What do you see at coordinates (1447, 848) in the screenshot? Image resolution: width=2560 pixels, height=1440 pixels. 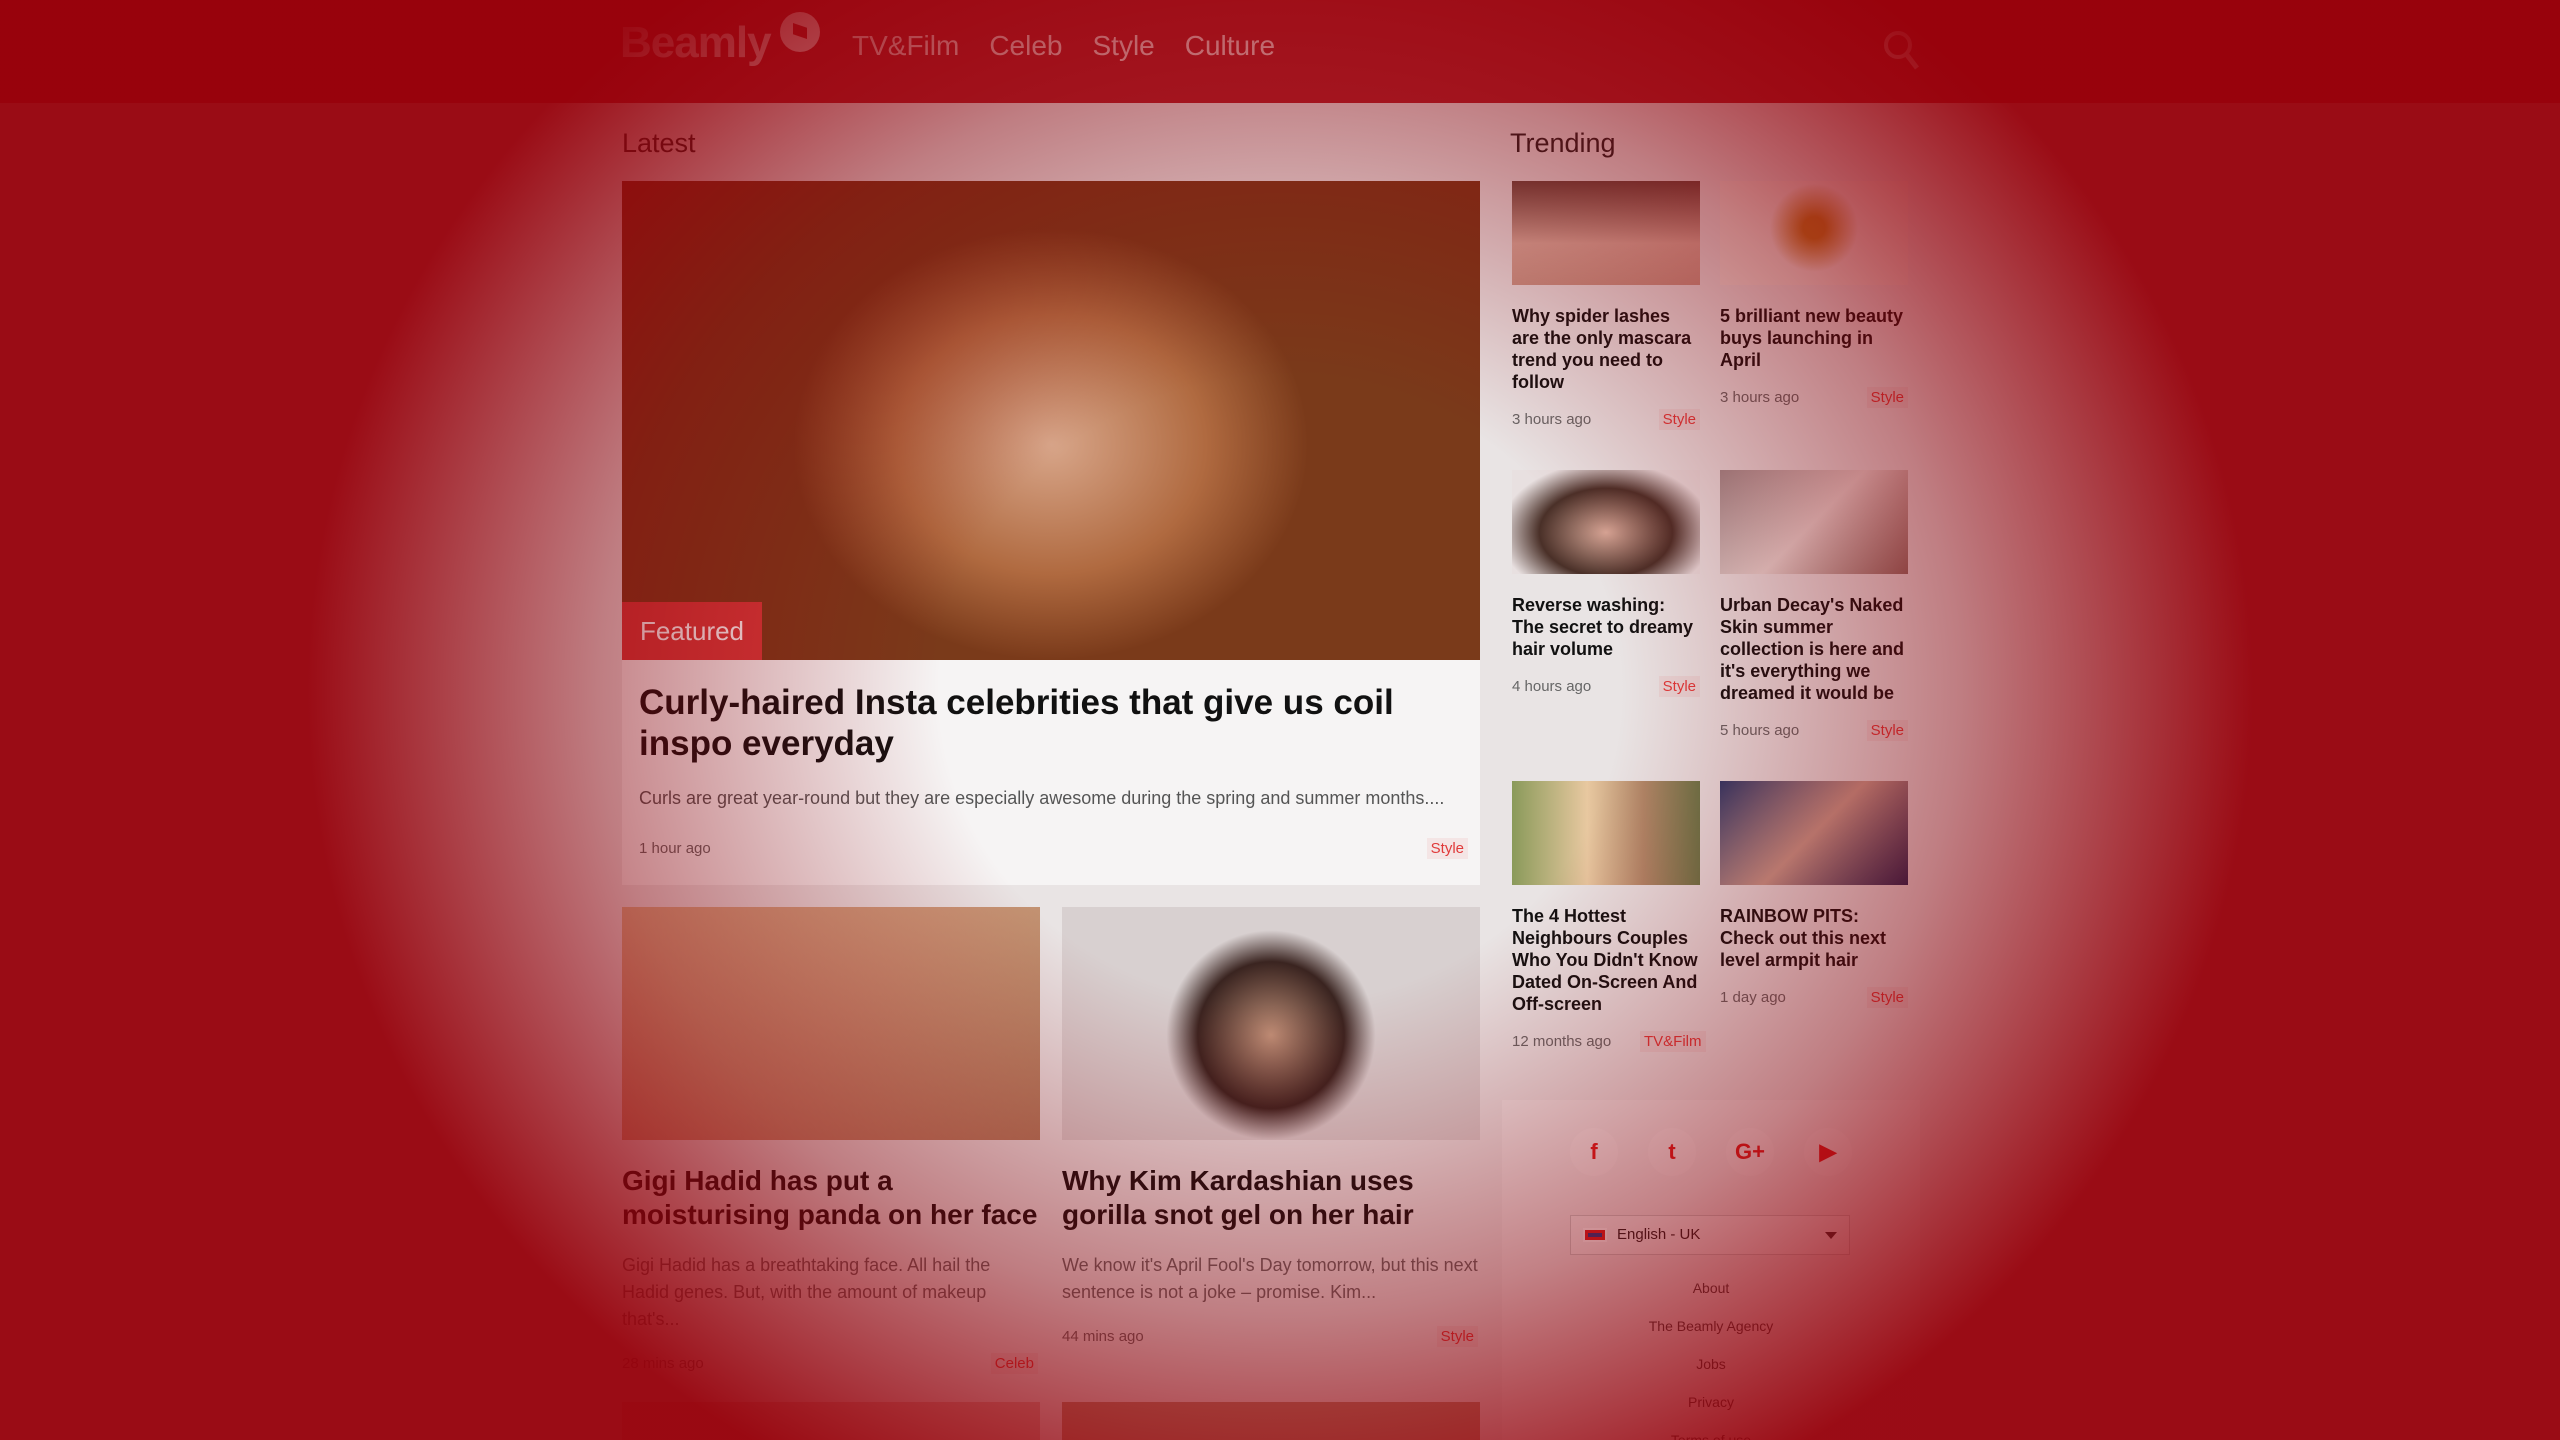 I see `featured-tag: Style` at bounding box center [1447, 848].